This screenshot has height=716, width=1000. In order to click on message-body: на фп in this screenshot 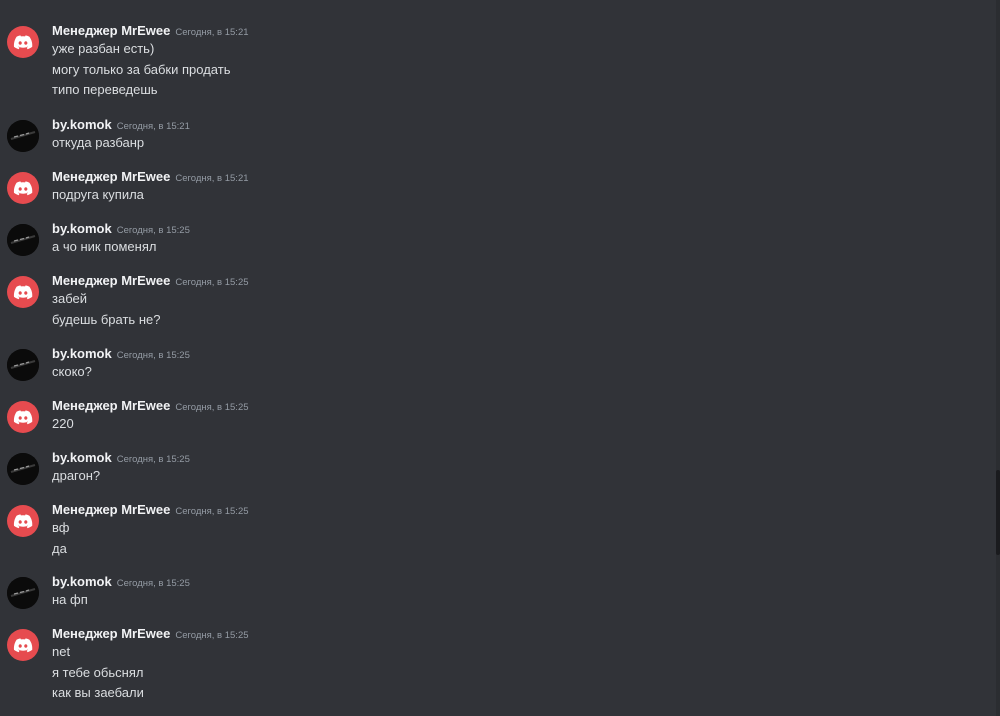, I will do `click(70, 600)`.